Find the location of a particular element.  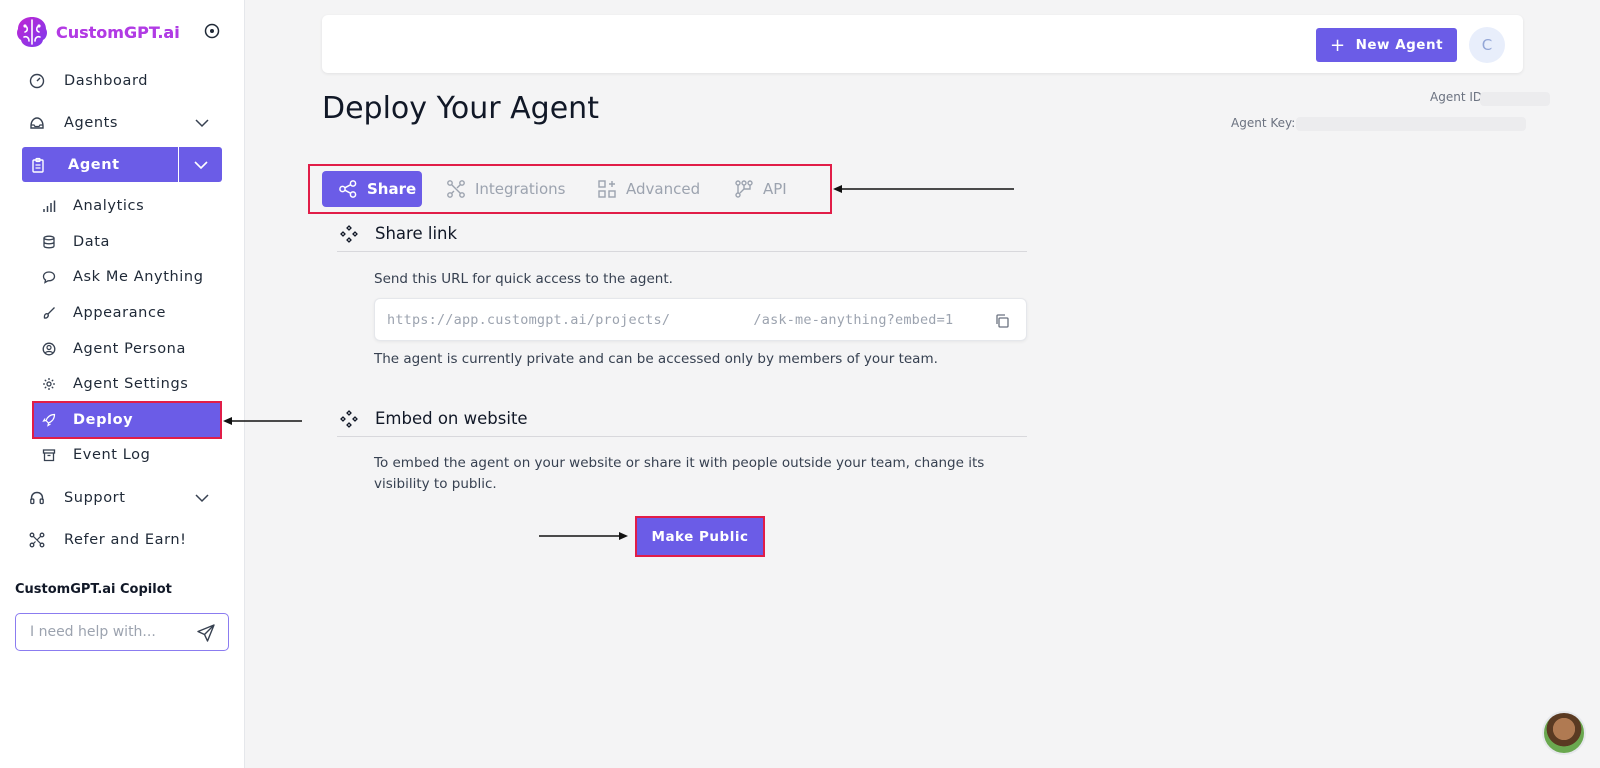

sidebar-item-data: Data is located at coordinates (127, 242).